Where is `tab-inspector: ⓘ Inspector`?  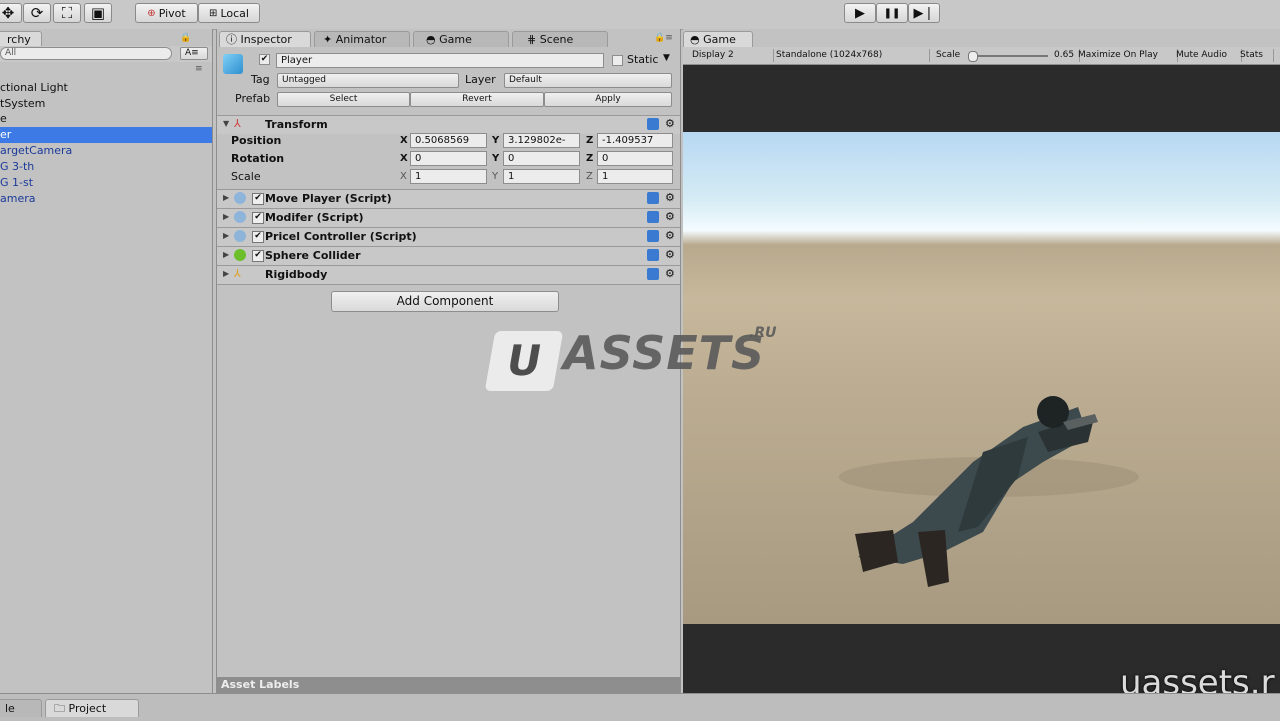 tab-inspector: ⓘ Inspector is located at coordinates (265, 39).